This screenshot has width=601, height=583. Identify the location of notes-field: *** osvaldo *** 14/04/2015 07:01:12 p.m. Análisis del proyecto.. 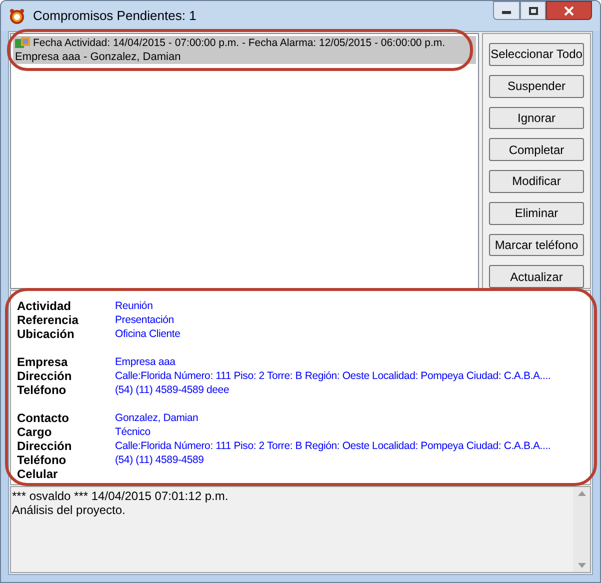
(300, 529).